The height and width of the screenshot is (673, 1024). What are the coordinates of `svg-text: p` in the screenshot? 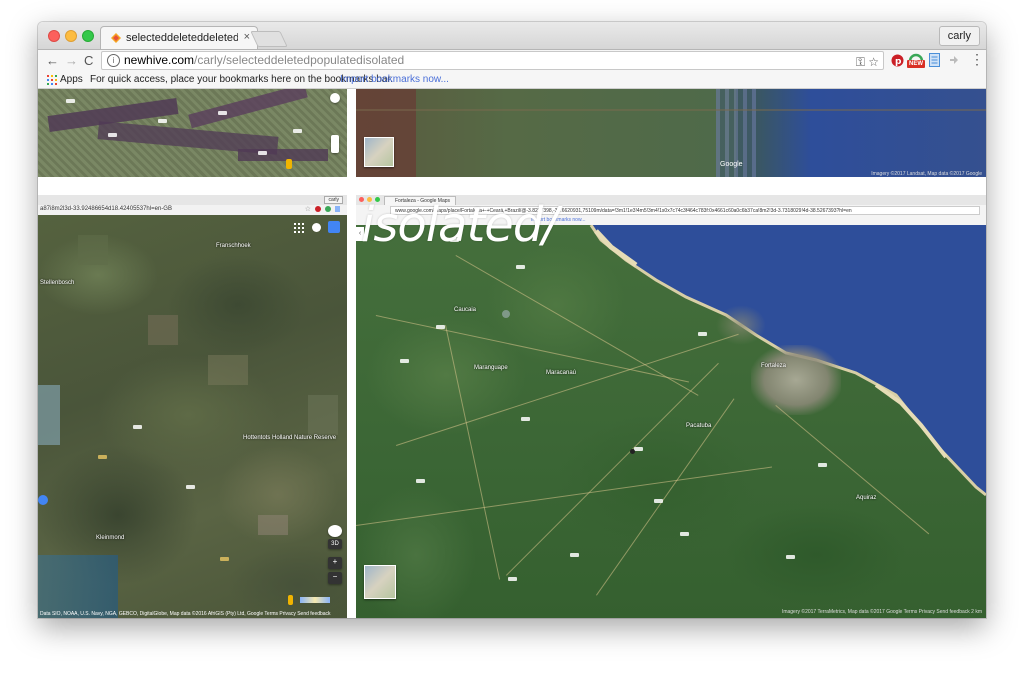 It's located at (898, 62).